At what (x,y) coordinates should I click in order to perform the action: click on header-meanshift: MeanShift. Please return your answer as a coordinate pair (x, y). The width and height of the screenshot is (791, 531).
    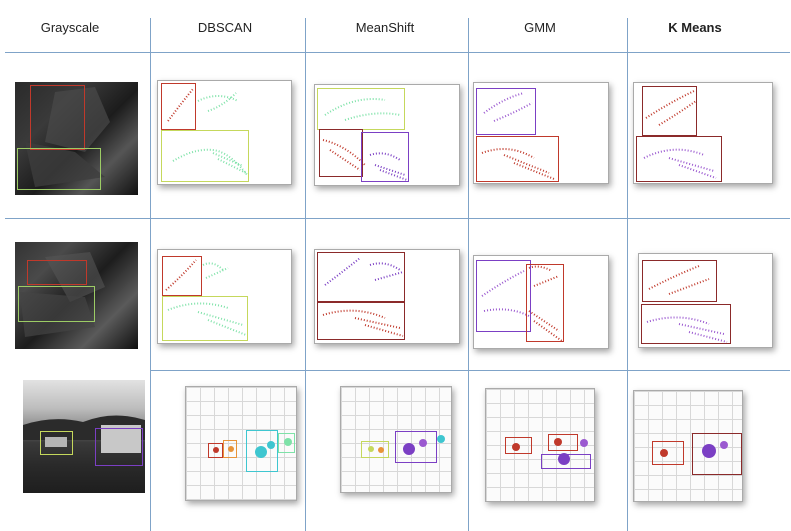
    Looking at the image, I should click on (385, 27).